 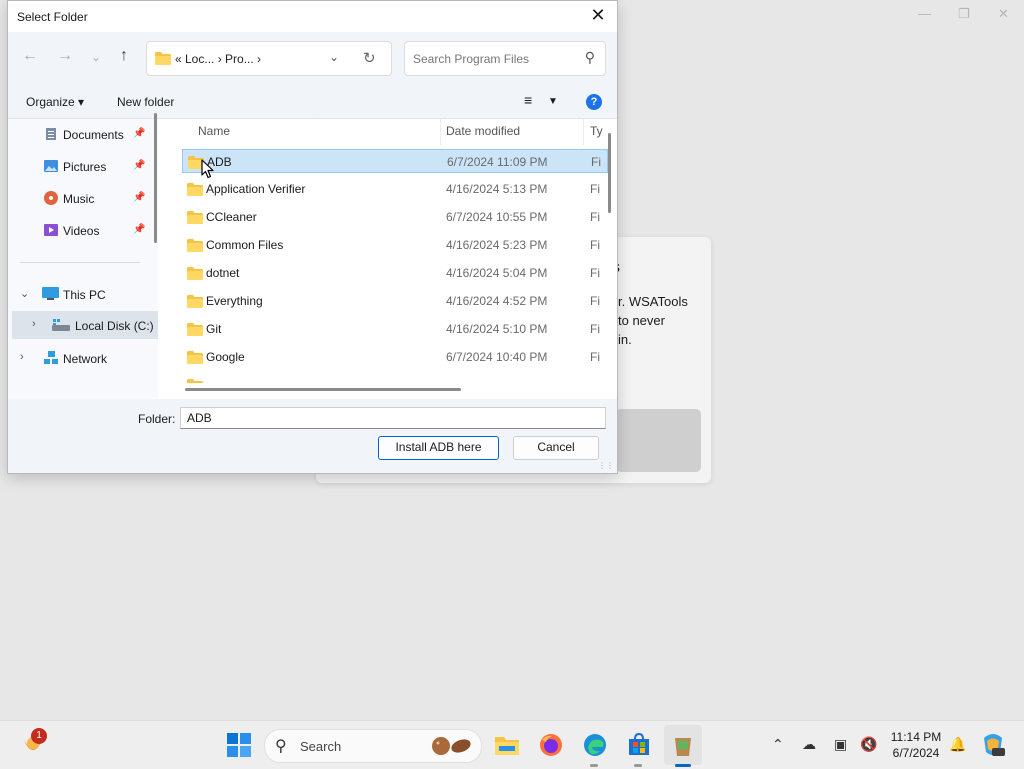 I want to click on background-dialog-button, so click(x=658, y=440).